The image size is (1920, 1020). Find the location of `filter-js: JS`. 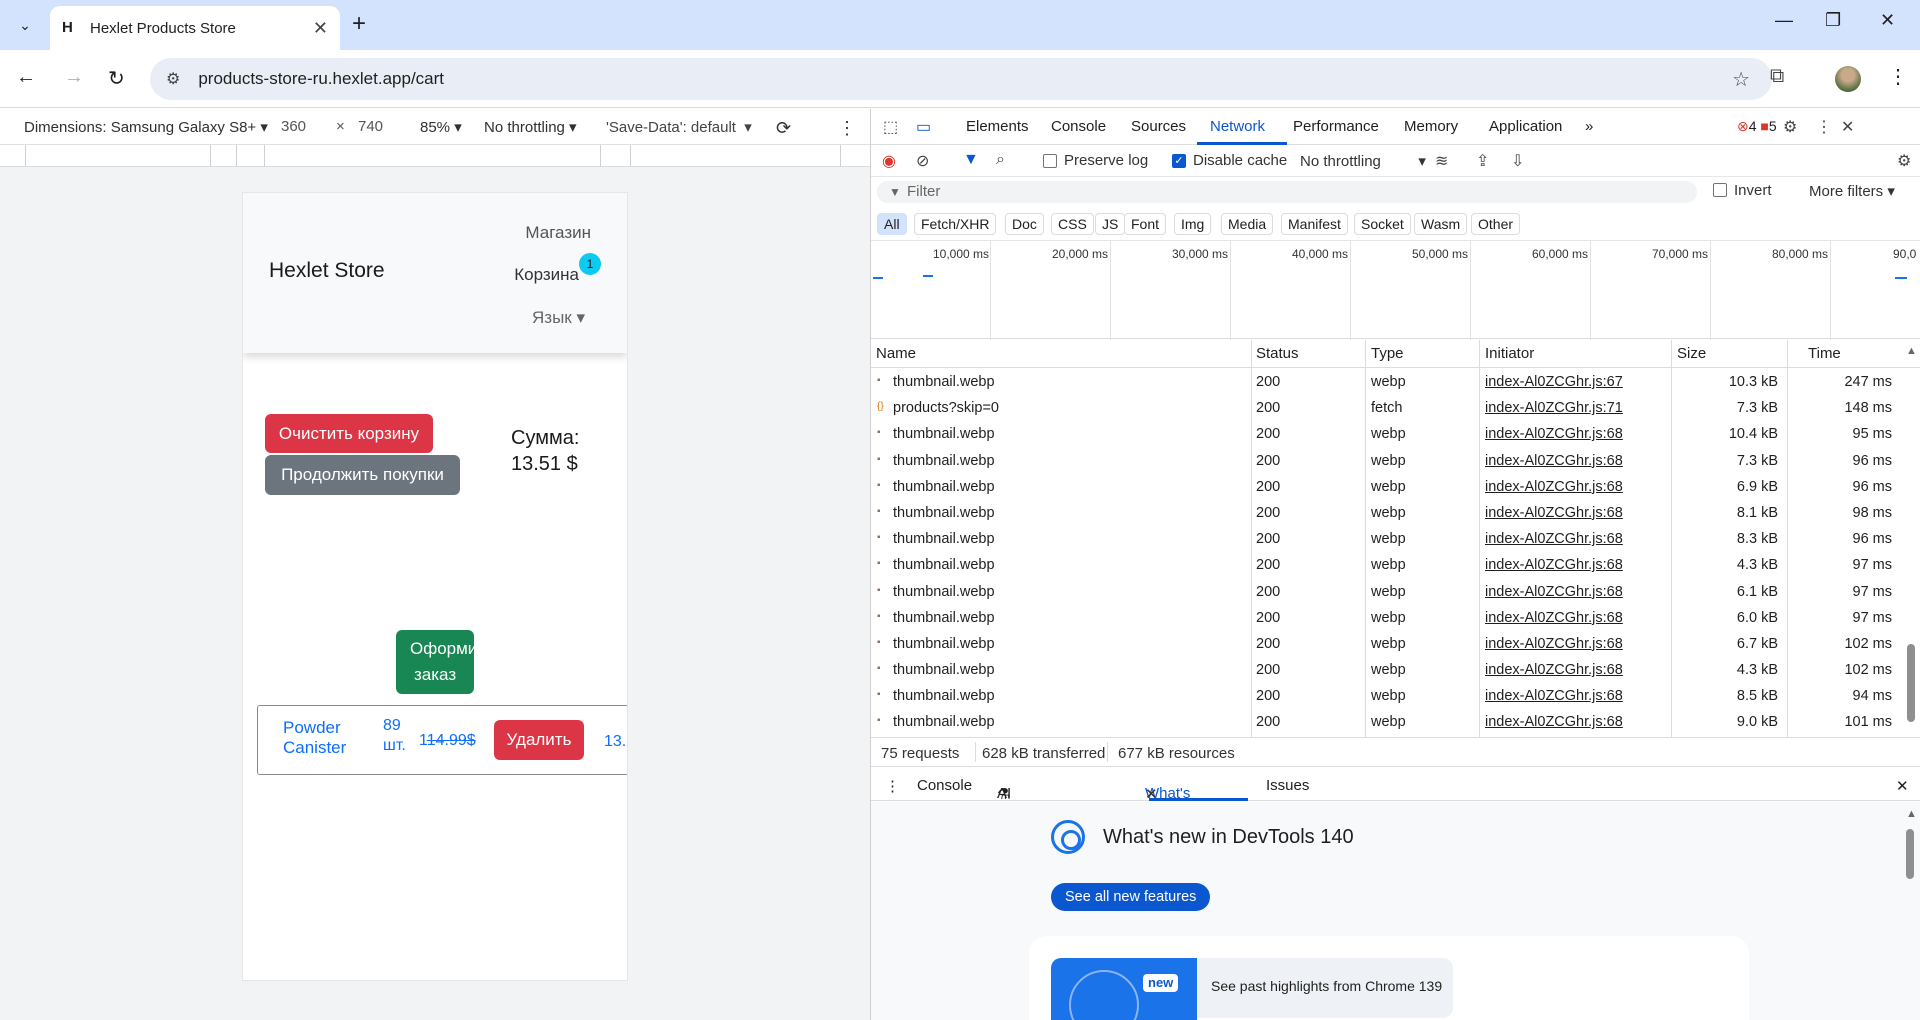

filter-js: JS is located at coordinates (1110, 224).